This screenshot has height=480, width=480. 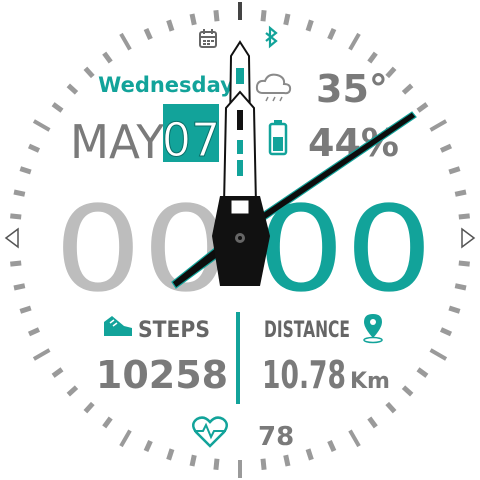 What do you see at coordinates (166, 85) in the screenshot?
I see `weekday-label: Wednesday` at bounding box center [166, 85].